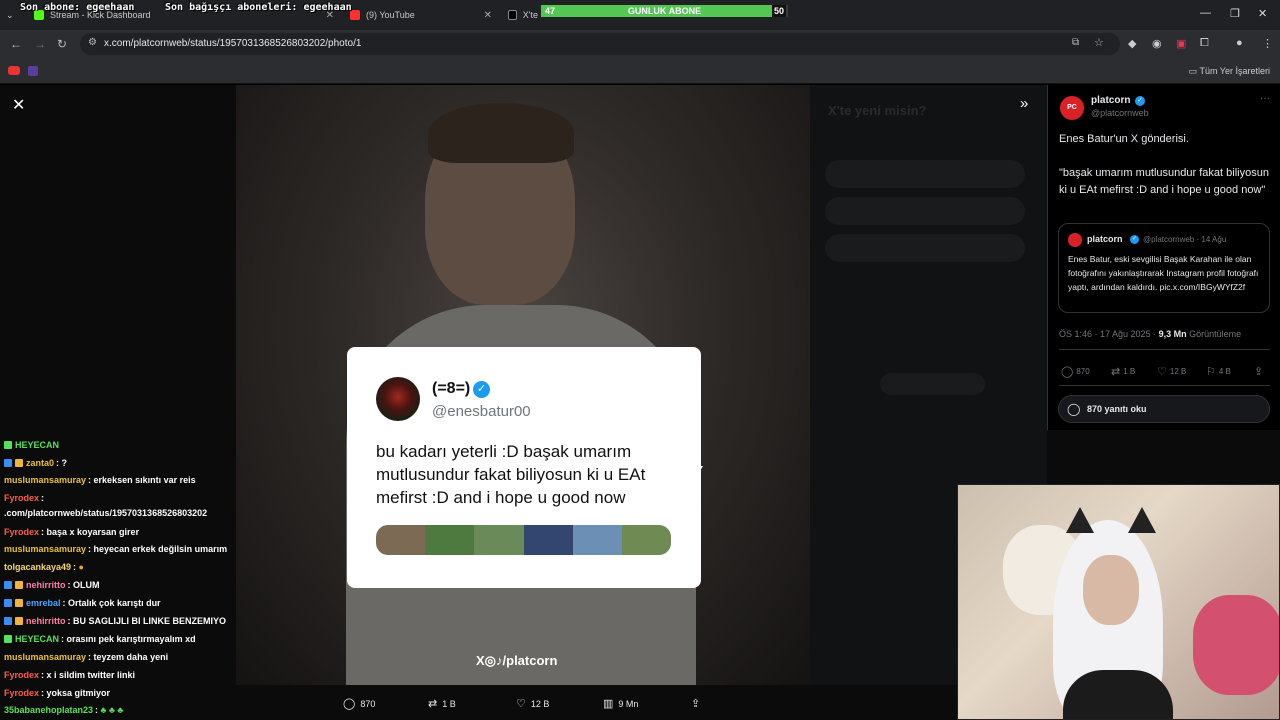 The width and height of the screenshot is (1280, 720). Describe the element at coordinates (86, 657) in the screenshot. I see `chat-message: muslumansamuray: teyzem daha yeni` at that location.